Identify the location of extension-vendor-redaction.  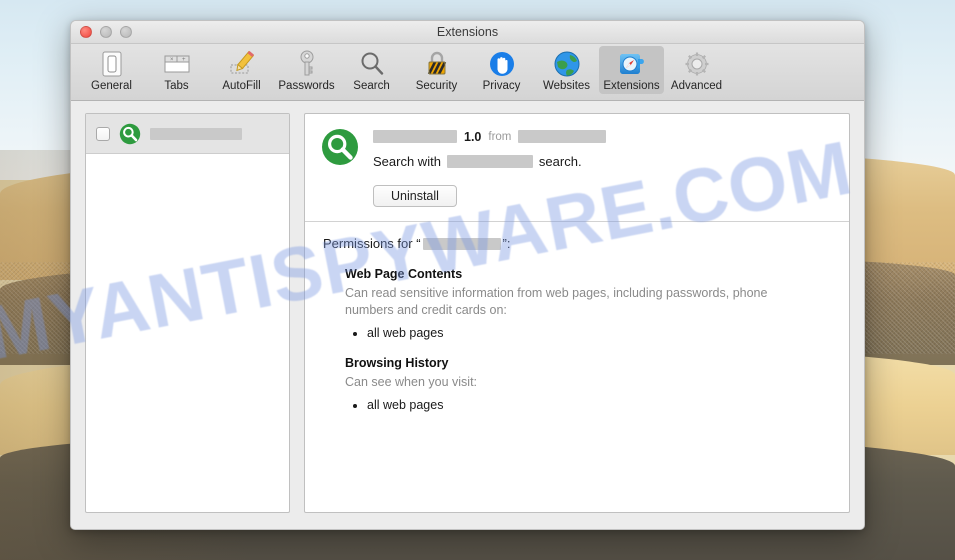
(562, 136).